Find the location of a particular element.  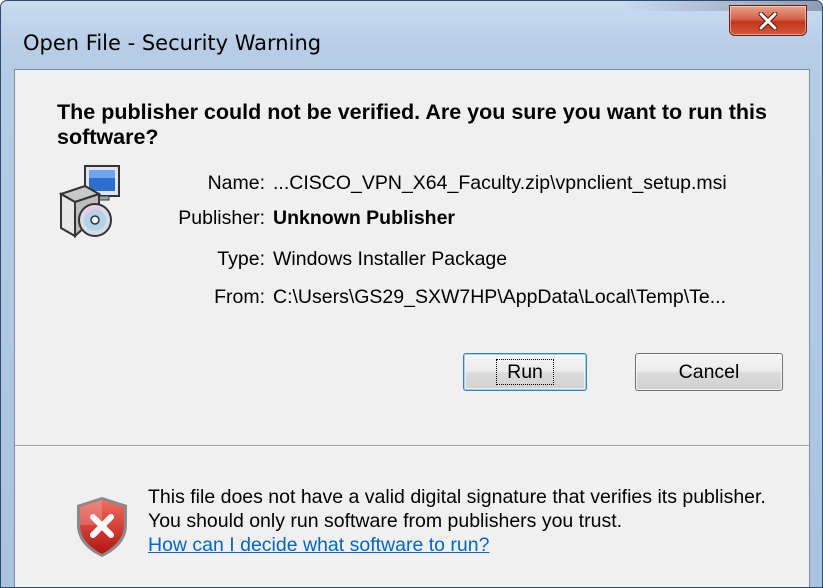

close-button is located at coordinates (768, 20).